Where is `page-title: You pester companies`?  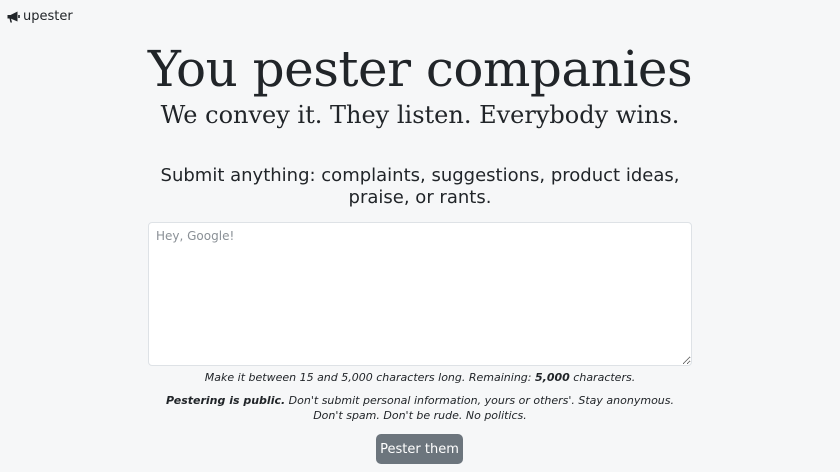 page-title: You pester companies is located at coordinates (420, 69).